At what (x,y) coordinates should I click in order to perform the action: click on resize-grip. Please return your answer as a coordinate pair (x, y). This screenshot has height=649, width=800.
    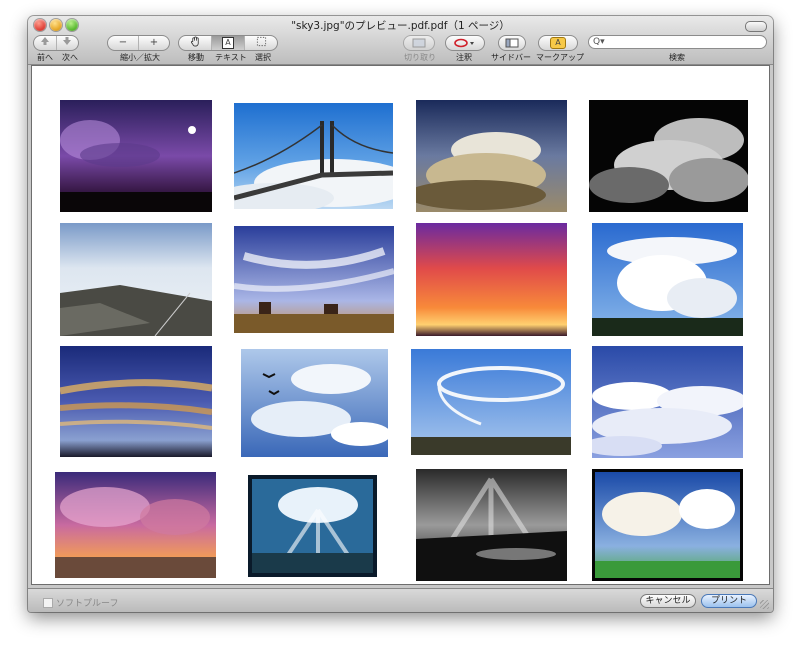
    Looking at the image, I should click on (764, 604).